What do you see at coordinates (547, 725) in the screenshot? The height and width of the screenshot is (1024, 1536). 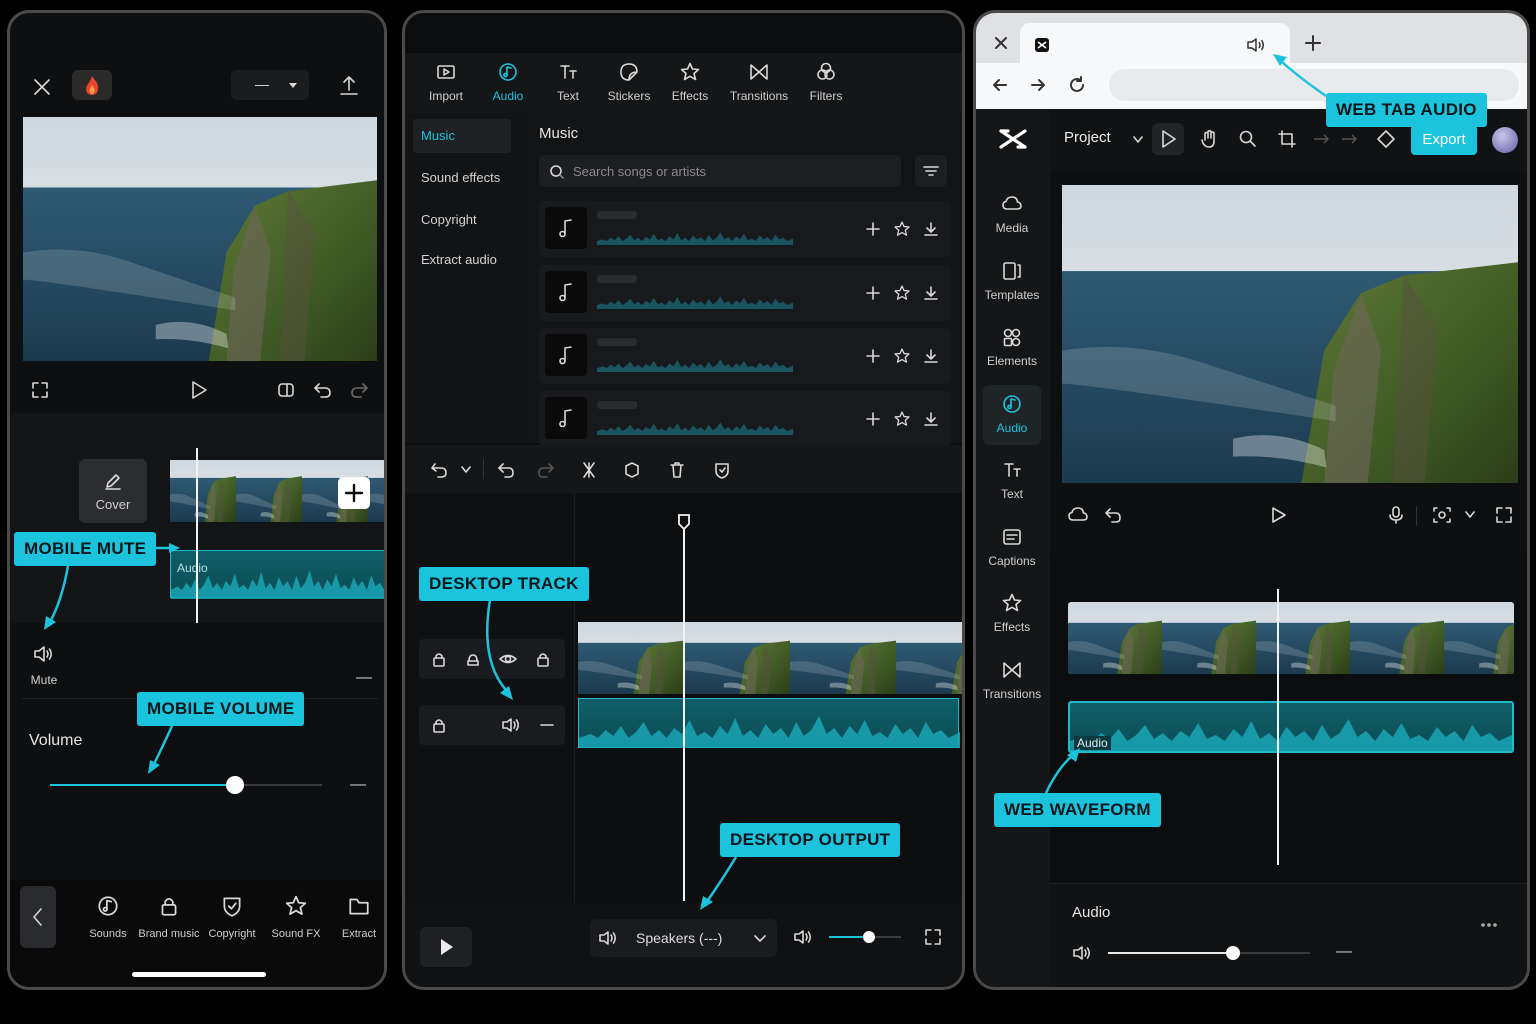 I see `minus-icon` at bounding box center [547, 725].